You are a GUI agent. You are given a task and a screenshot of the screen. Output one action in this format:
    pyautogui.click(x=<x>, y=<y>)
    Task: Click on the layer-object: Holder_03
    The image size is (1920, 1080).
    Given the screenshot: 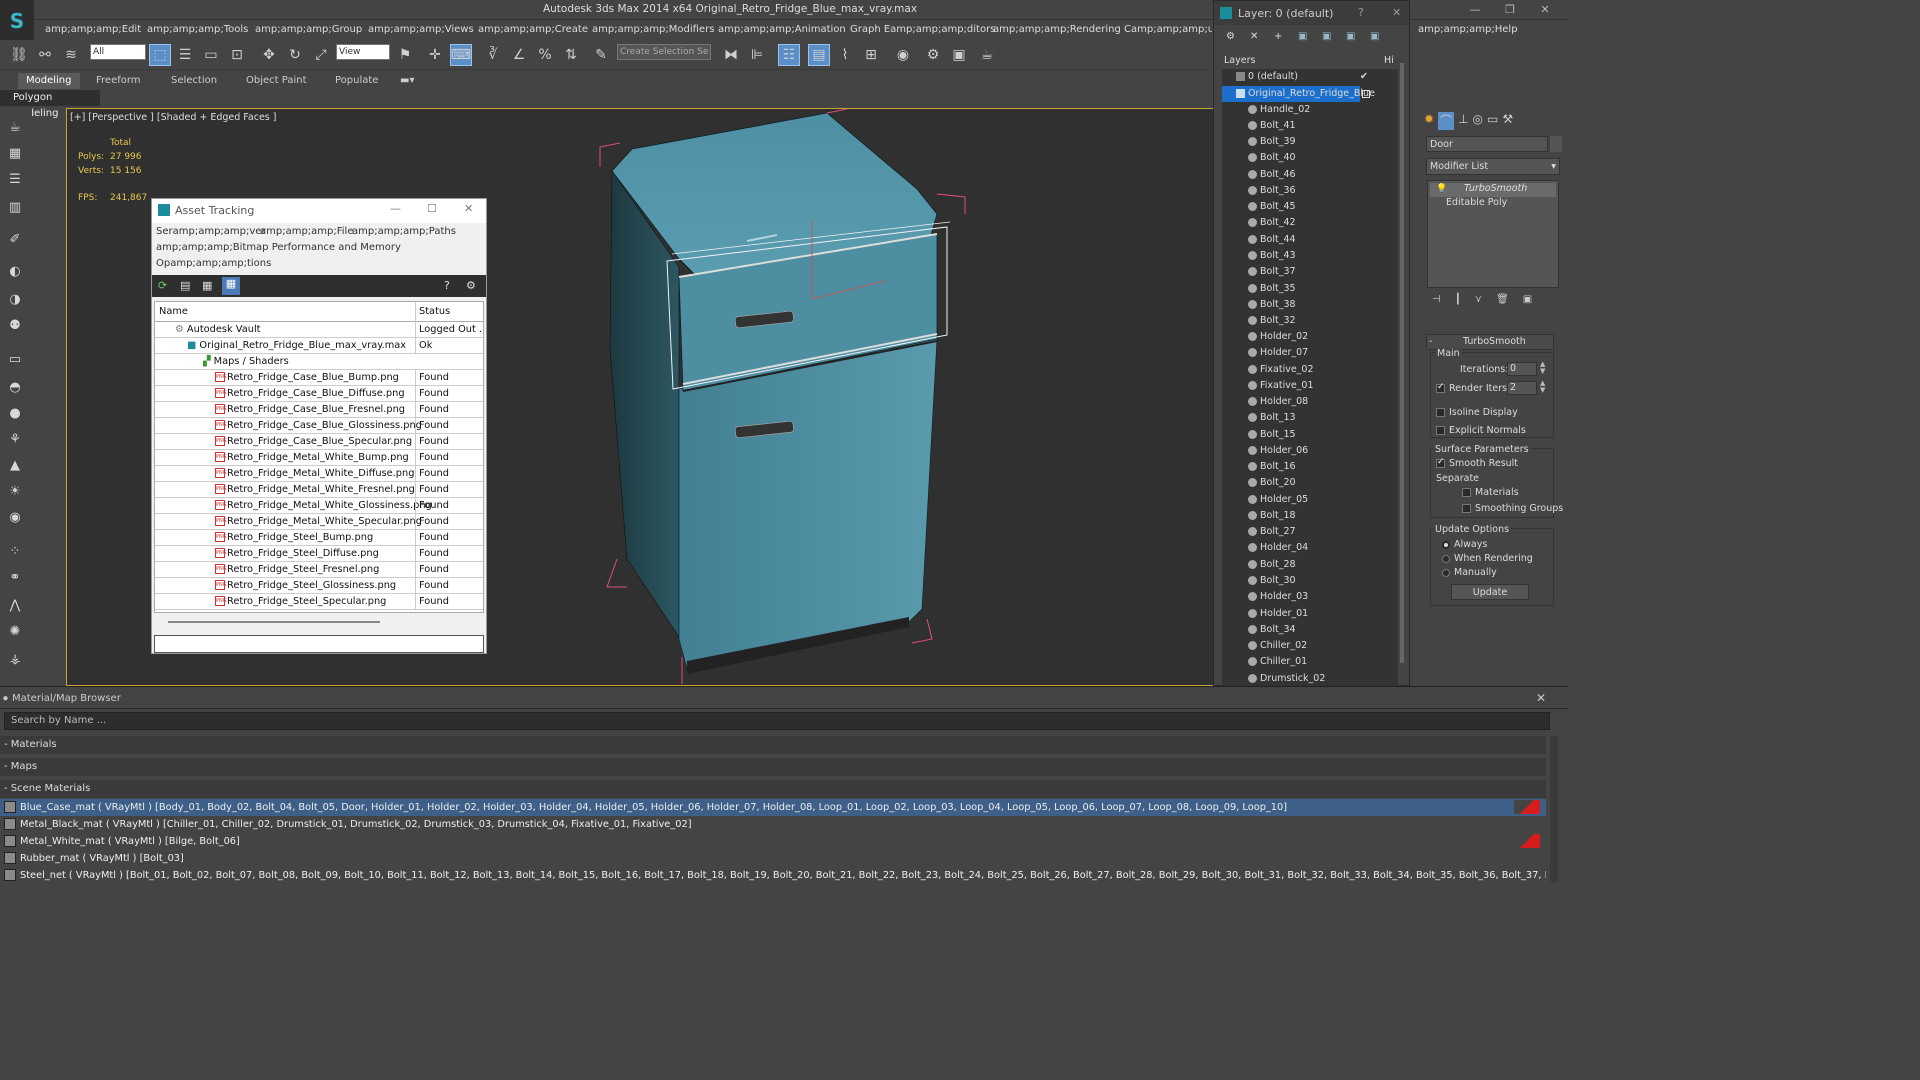 What is the action you would take?
    pyautogui.click(x=1310, y=597)
    